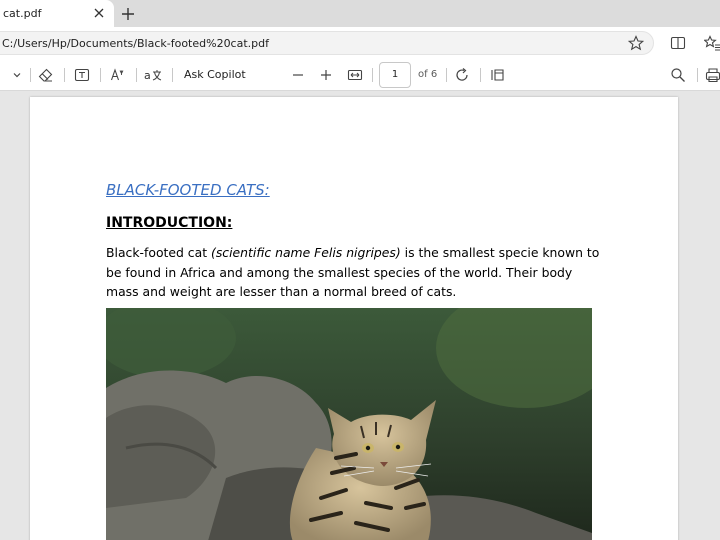 The height and width of the screenshot is (540, 720). Describe the element at coordinates (57, 13) in the screenshot. I see `tab-pdf: cat.pdf` at that location.